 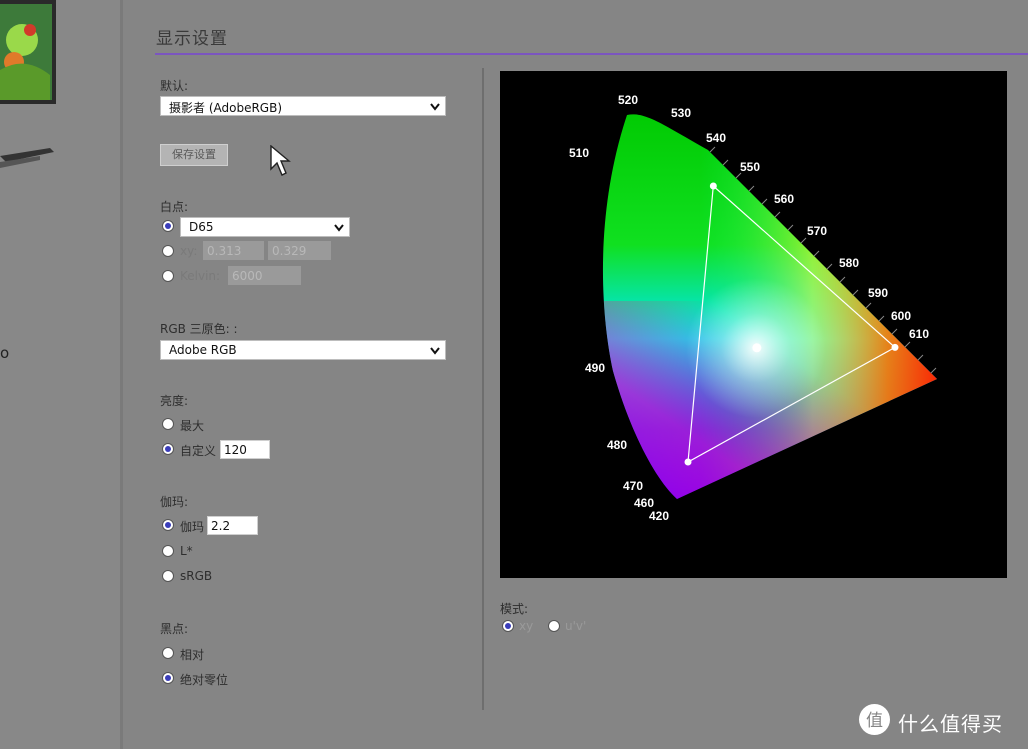 I want to click on brightness-custom-label: 自定义, so click(x=198, y=451).